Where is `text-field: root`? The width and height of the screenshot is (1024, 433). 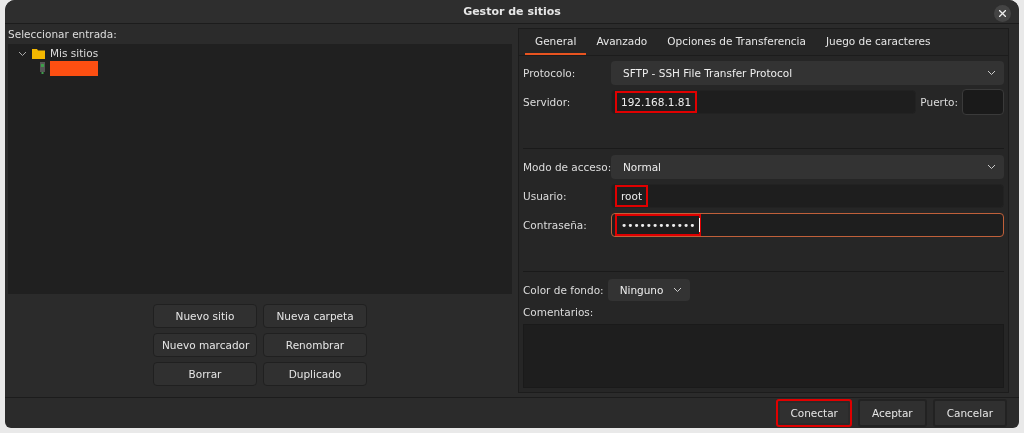
text-field: root is located at coordinates (807, 195).